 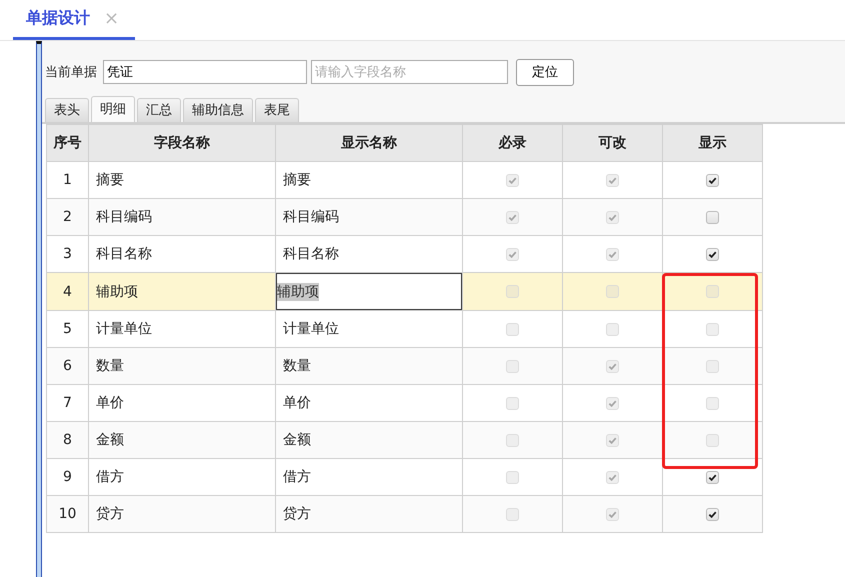 What do you see at coordinates (512, 143) in the screenshot?
I see `column-header: 必录` at bounding box center [512, 143].